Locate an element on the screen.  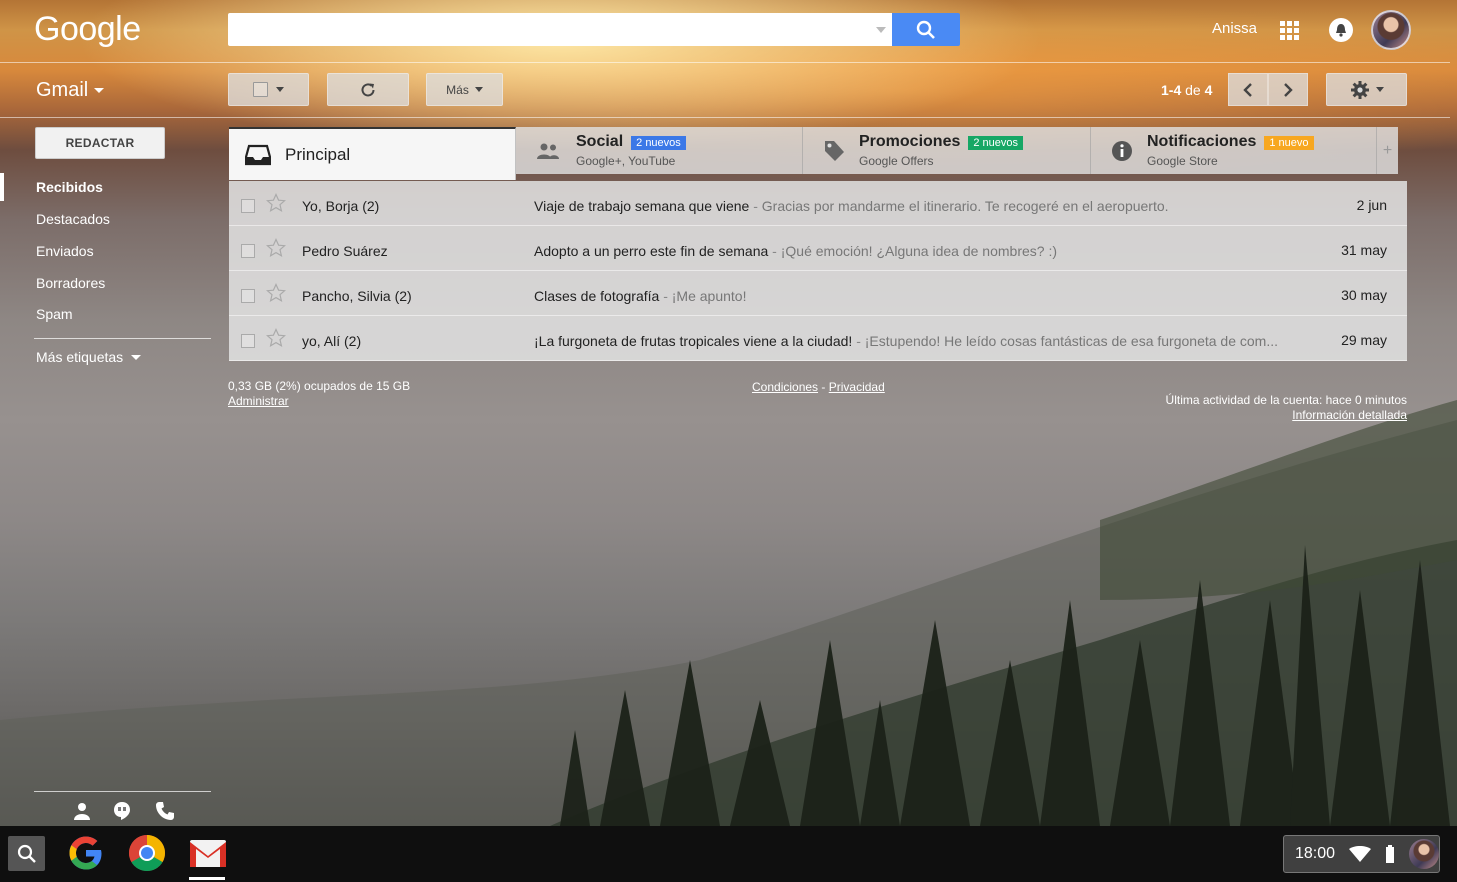
tab-notifications: Notificaciones 1 nuevo Google Store is located at coordinates (1234, 150).